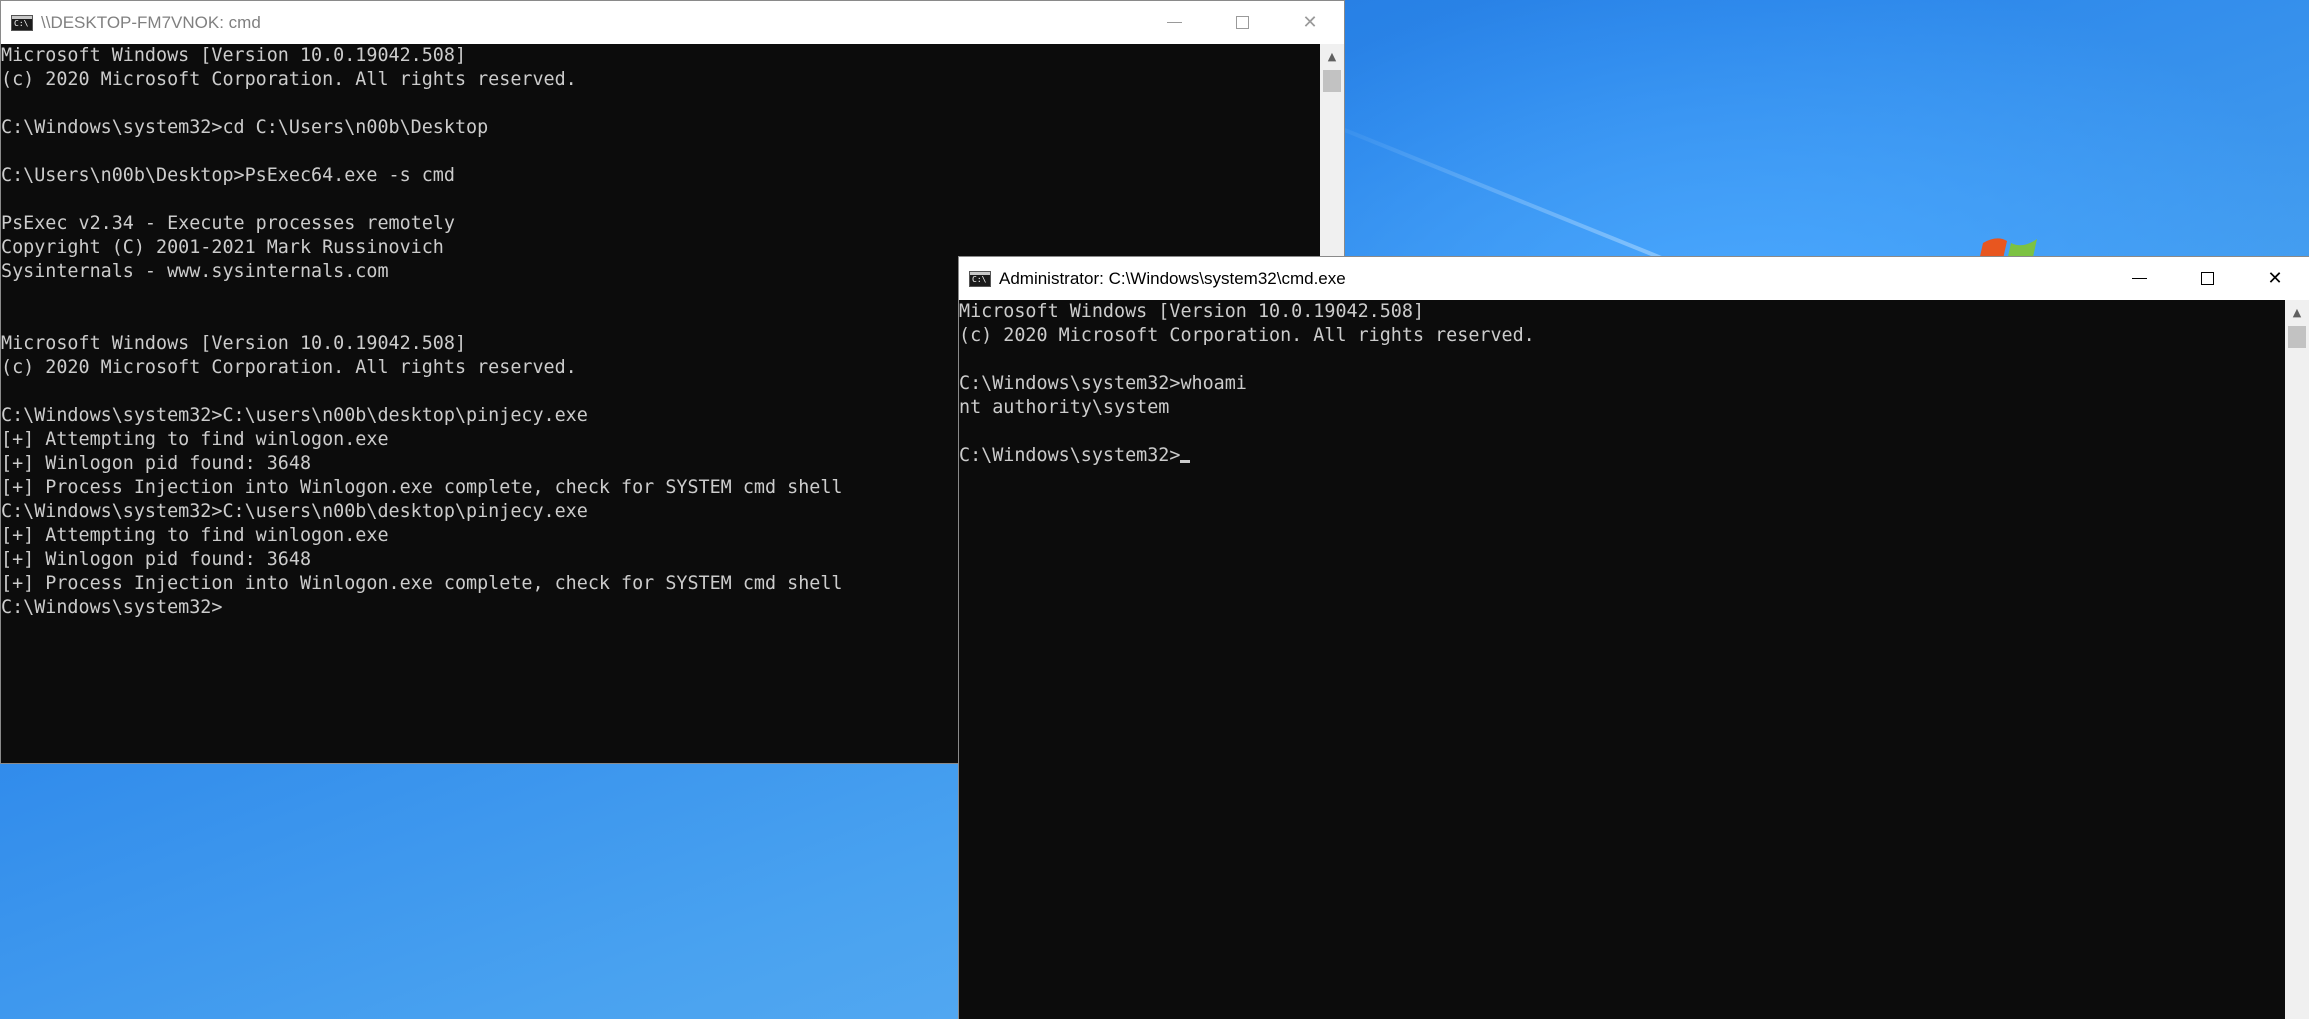 This screenshot has height=1019, width=2309. What do you see at coordinates (2297, 659) in the screenshot?
I see `vertical-scrollbar: ▲` at bounding box center [2297, 659].